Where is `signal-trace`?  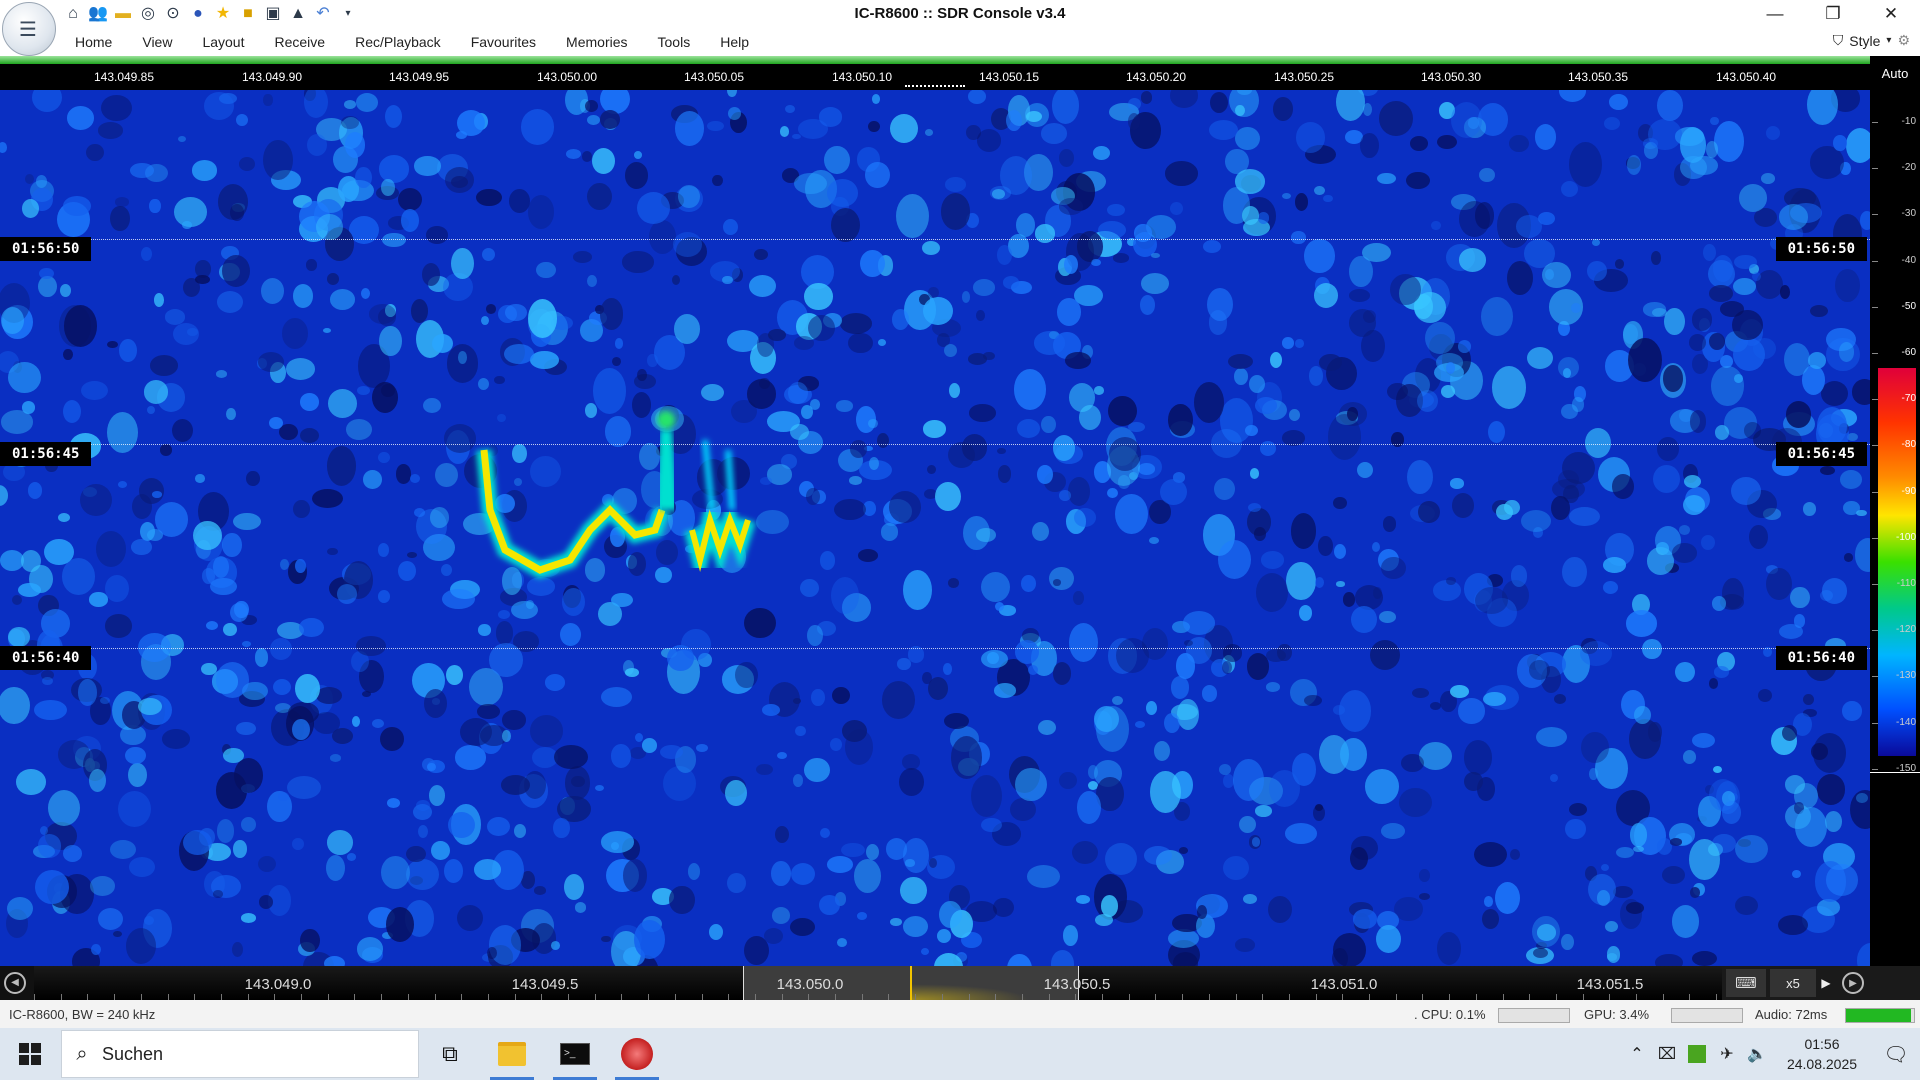 signal-trace is located at coordinates (595, 501).